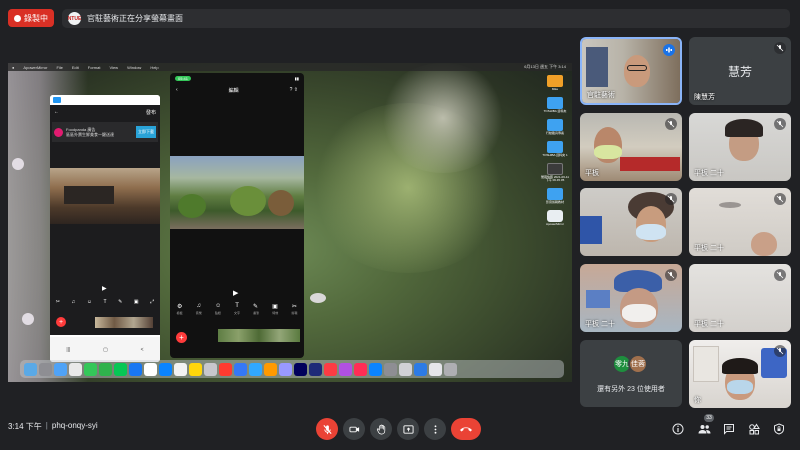  Describe the element at coordinates (555, 127) in the screenshot. I see `desktop-icon-folder: 行動載具專案` at that location.